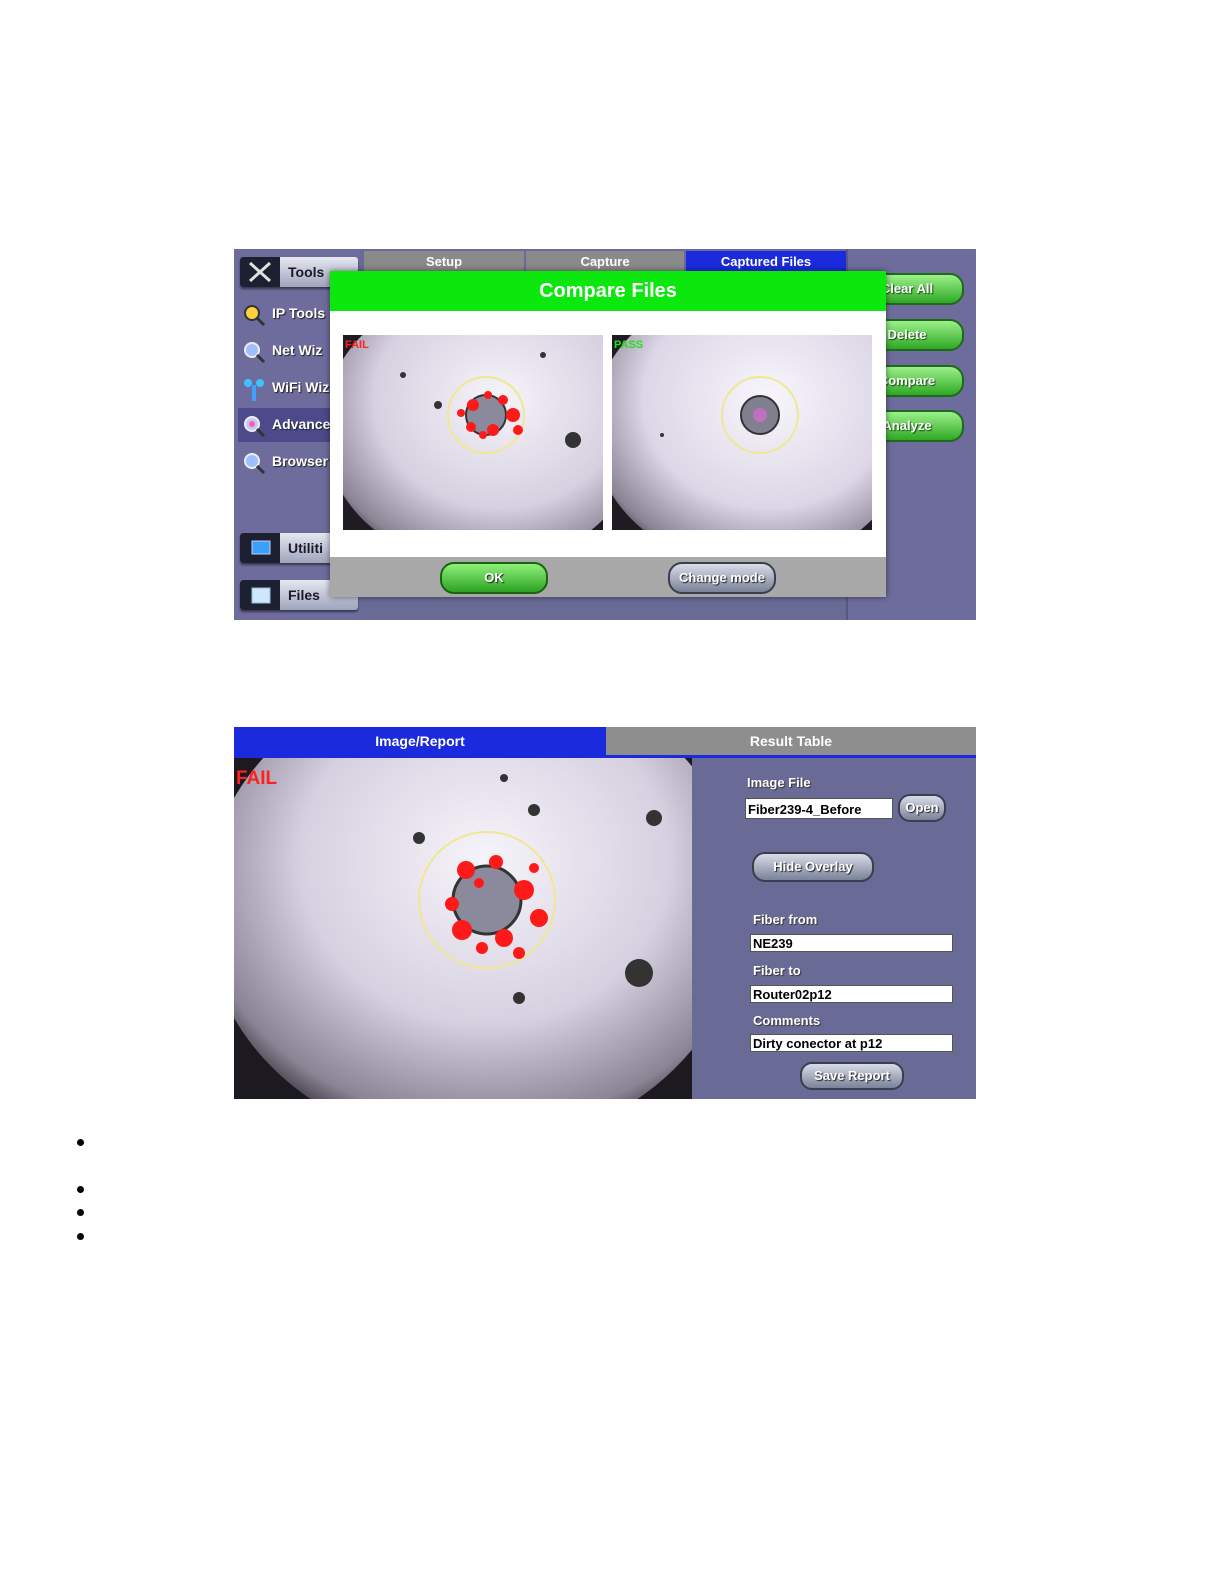 This screenshot has height=1584, width=1224. What do you see at coordinates (779, 782) in the screenshot?
I see `image-file-label: Image File` at bounding box center [779, 782].